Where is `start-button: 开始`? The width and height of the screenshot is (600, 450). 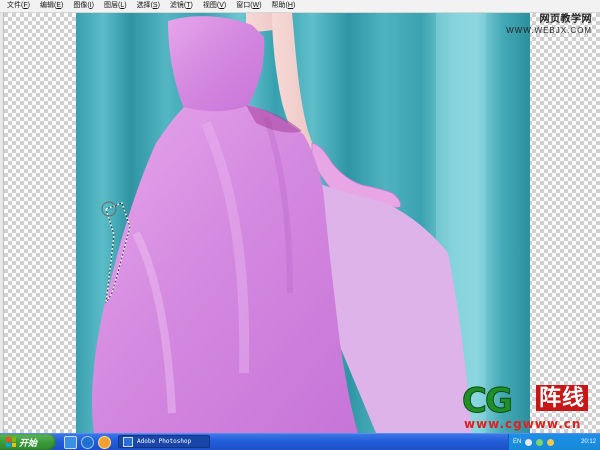
start-button: 开始 is located at coordinates (28, 442).